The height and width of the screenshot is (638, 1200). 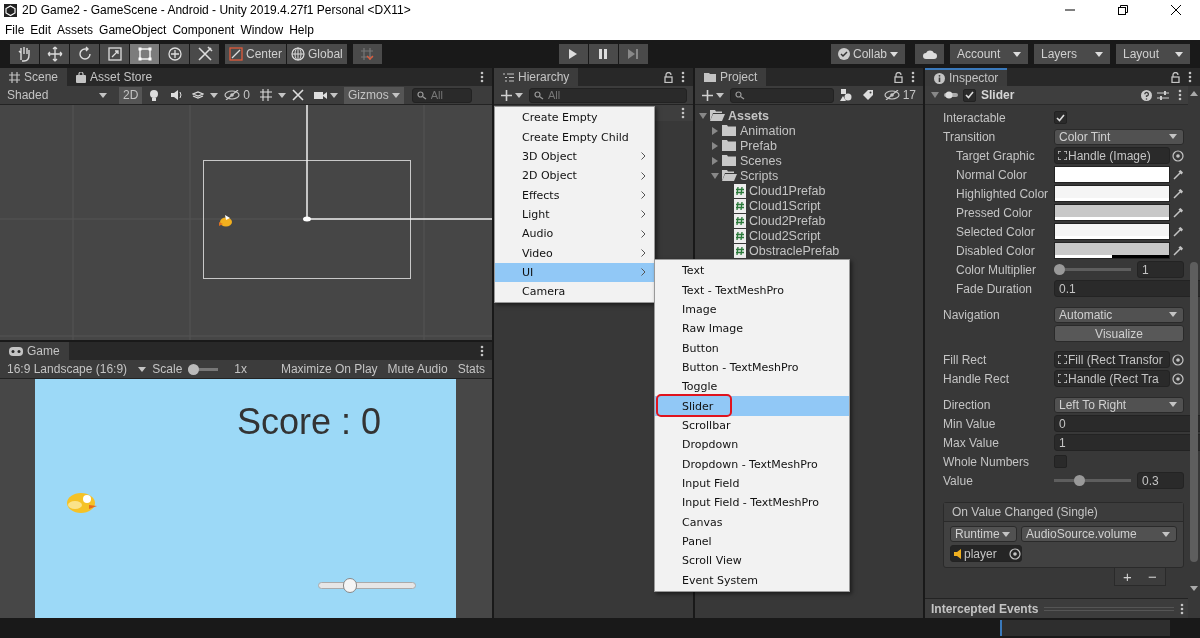 What do you see at coordinates (194, 369) in the screenshot?
I see `slider-thumb` at bounding box center [194, 369].